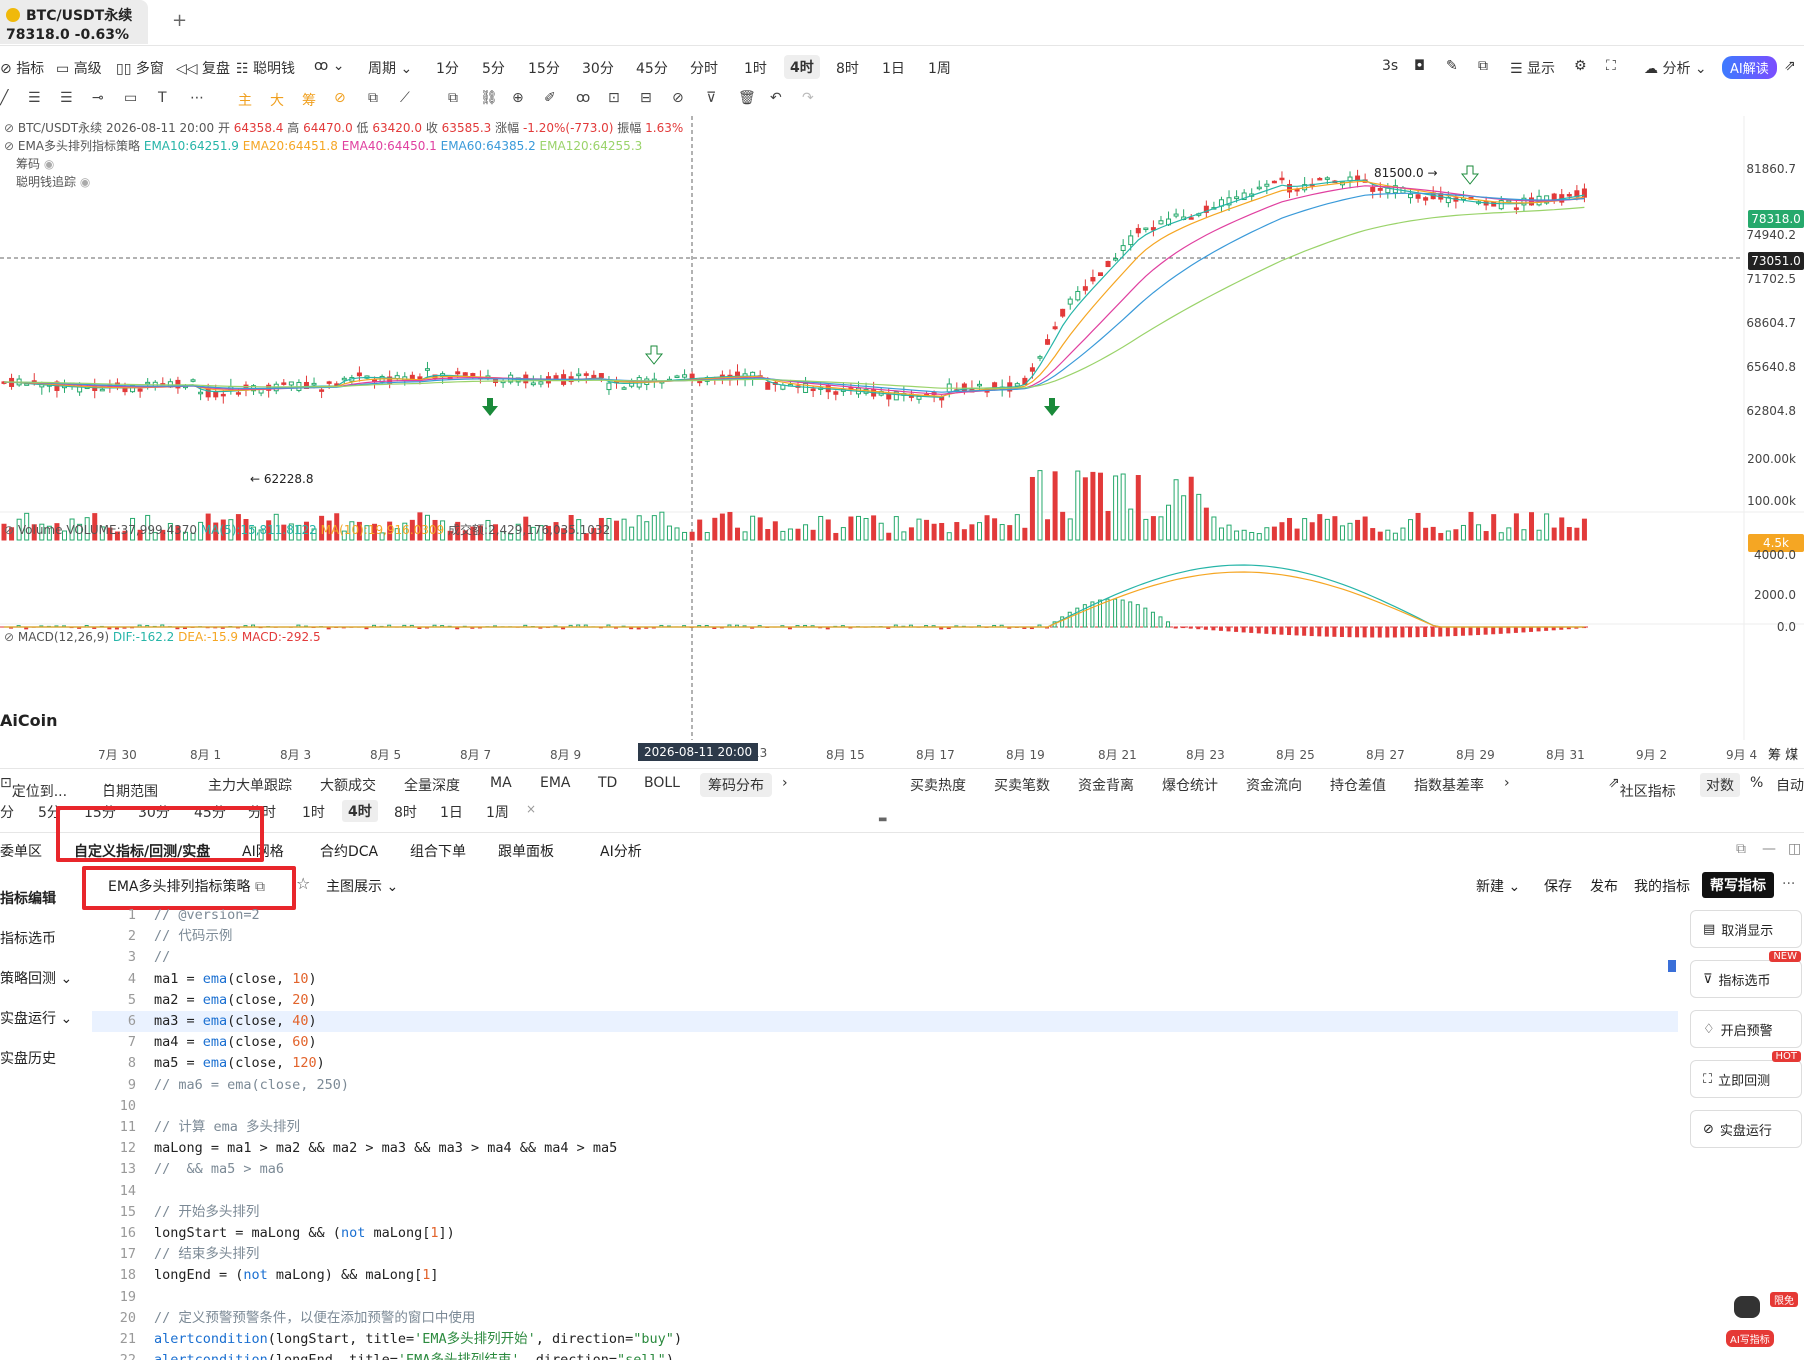 The image size is (1804, 1360). What do you see at coordinates (447, 68) in the screenshot?
I see `tf-1m: 1分` at bounding box center [447, 68].